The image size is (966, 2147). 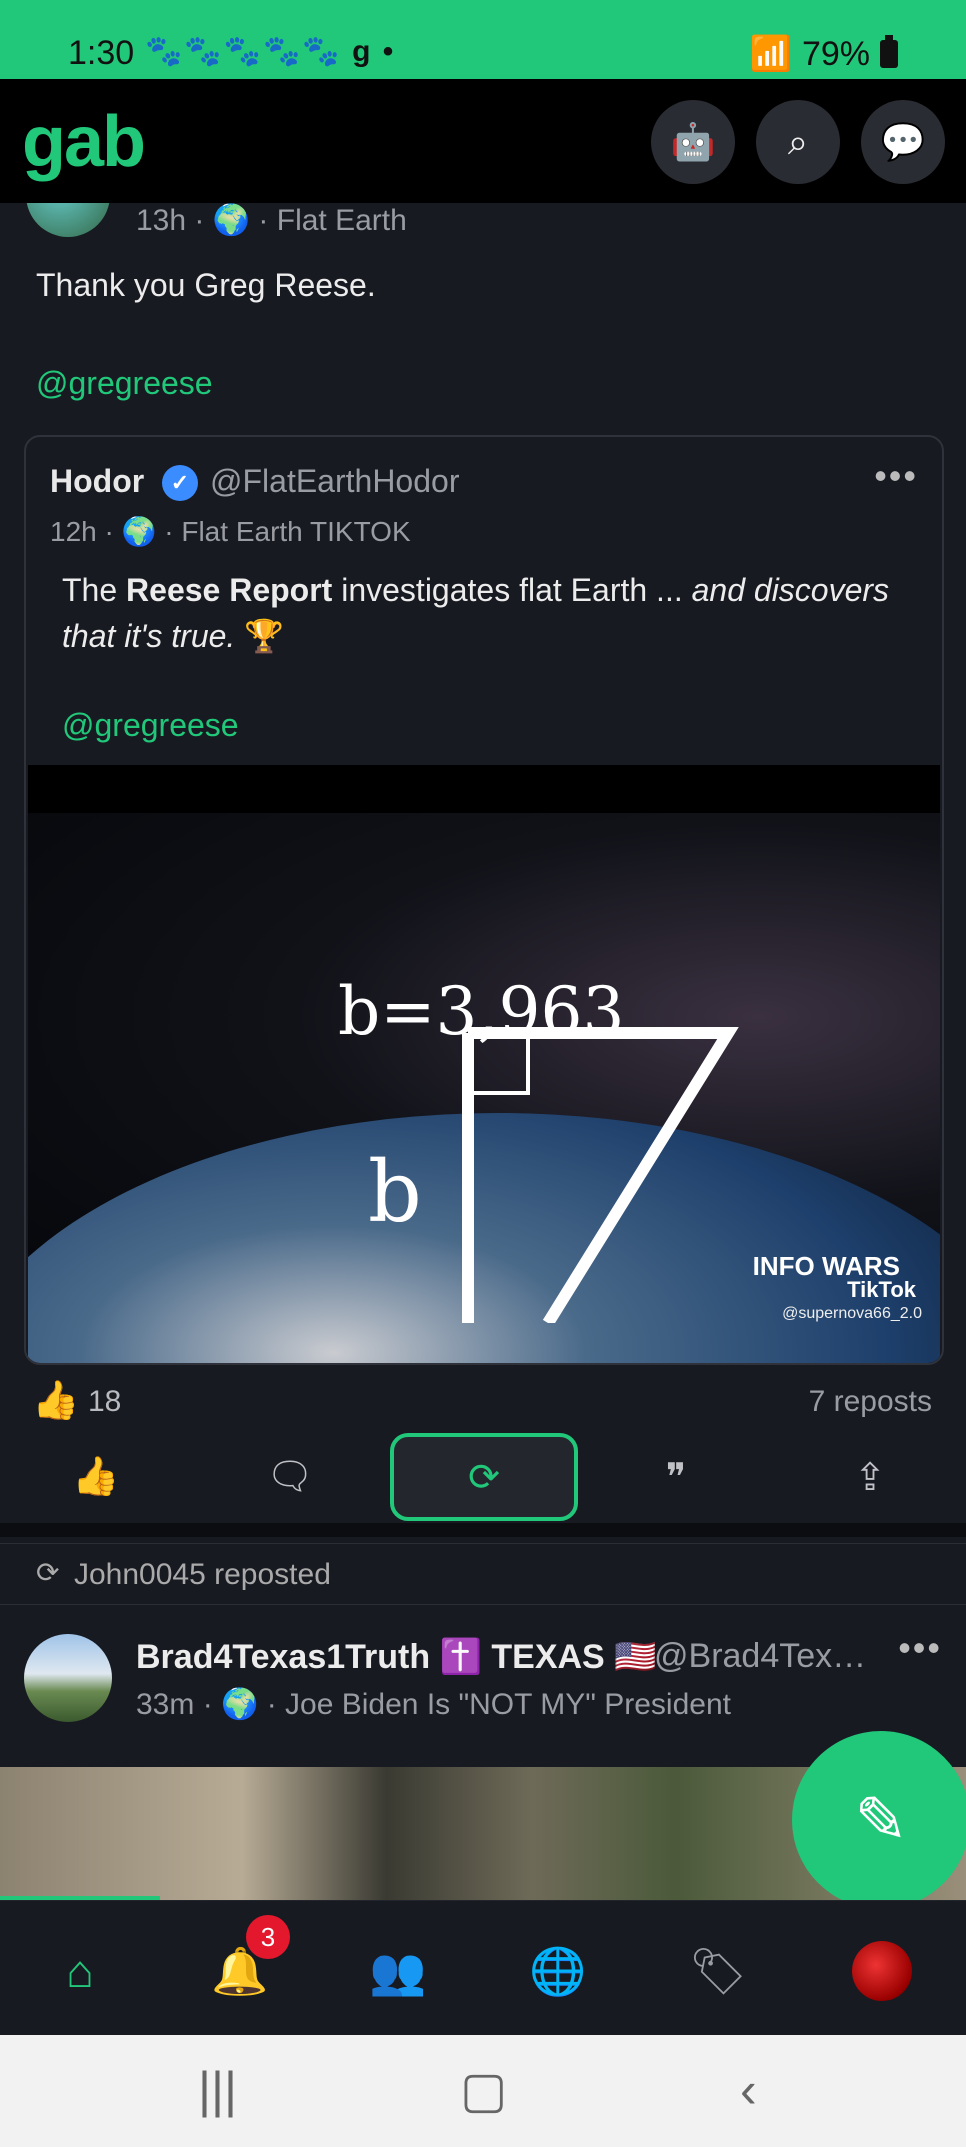 I want to click on post2-avatar, so click(x=68, y=1678).